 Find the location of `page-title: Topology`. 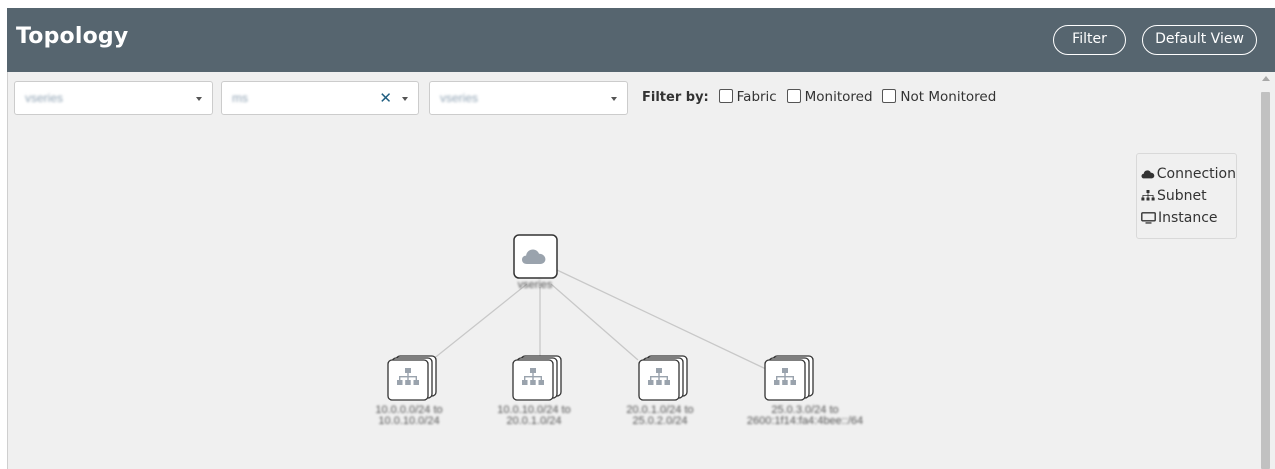

page-title: Topology is located at coordinates (72, 36).